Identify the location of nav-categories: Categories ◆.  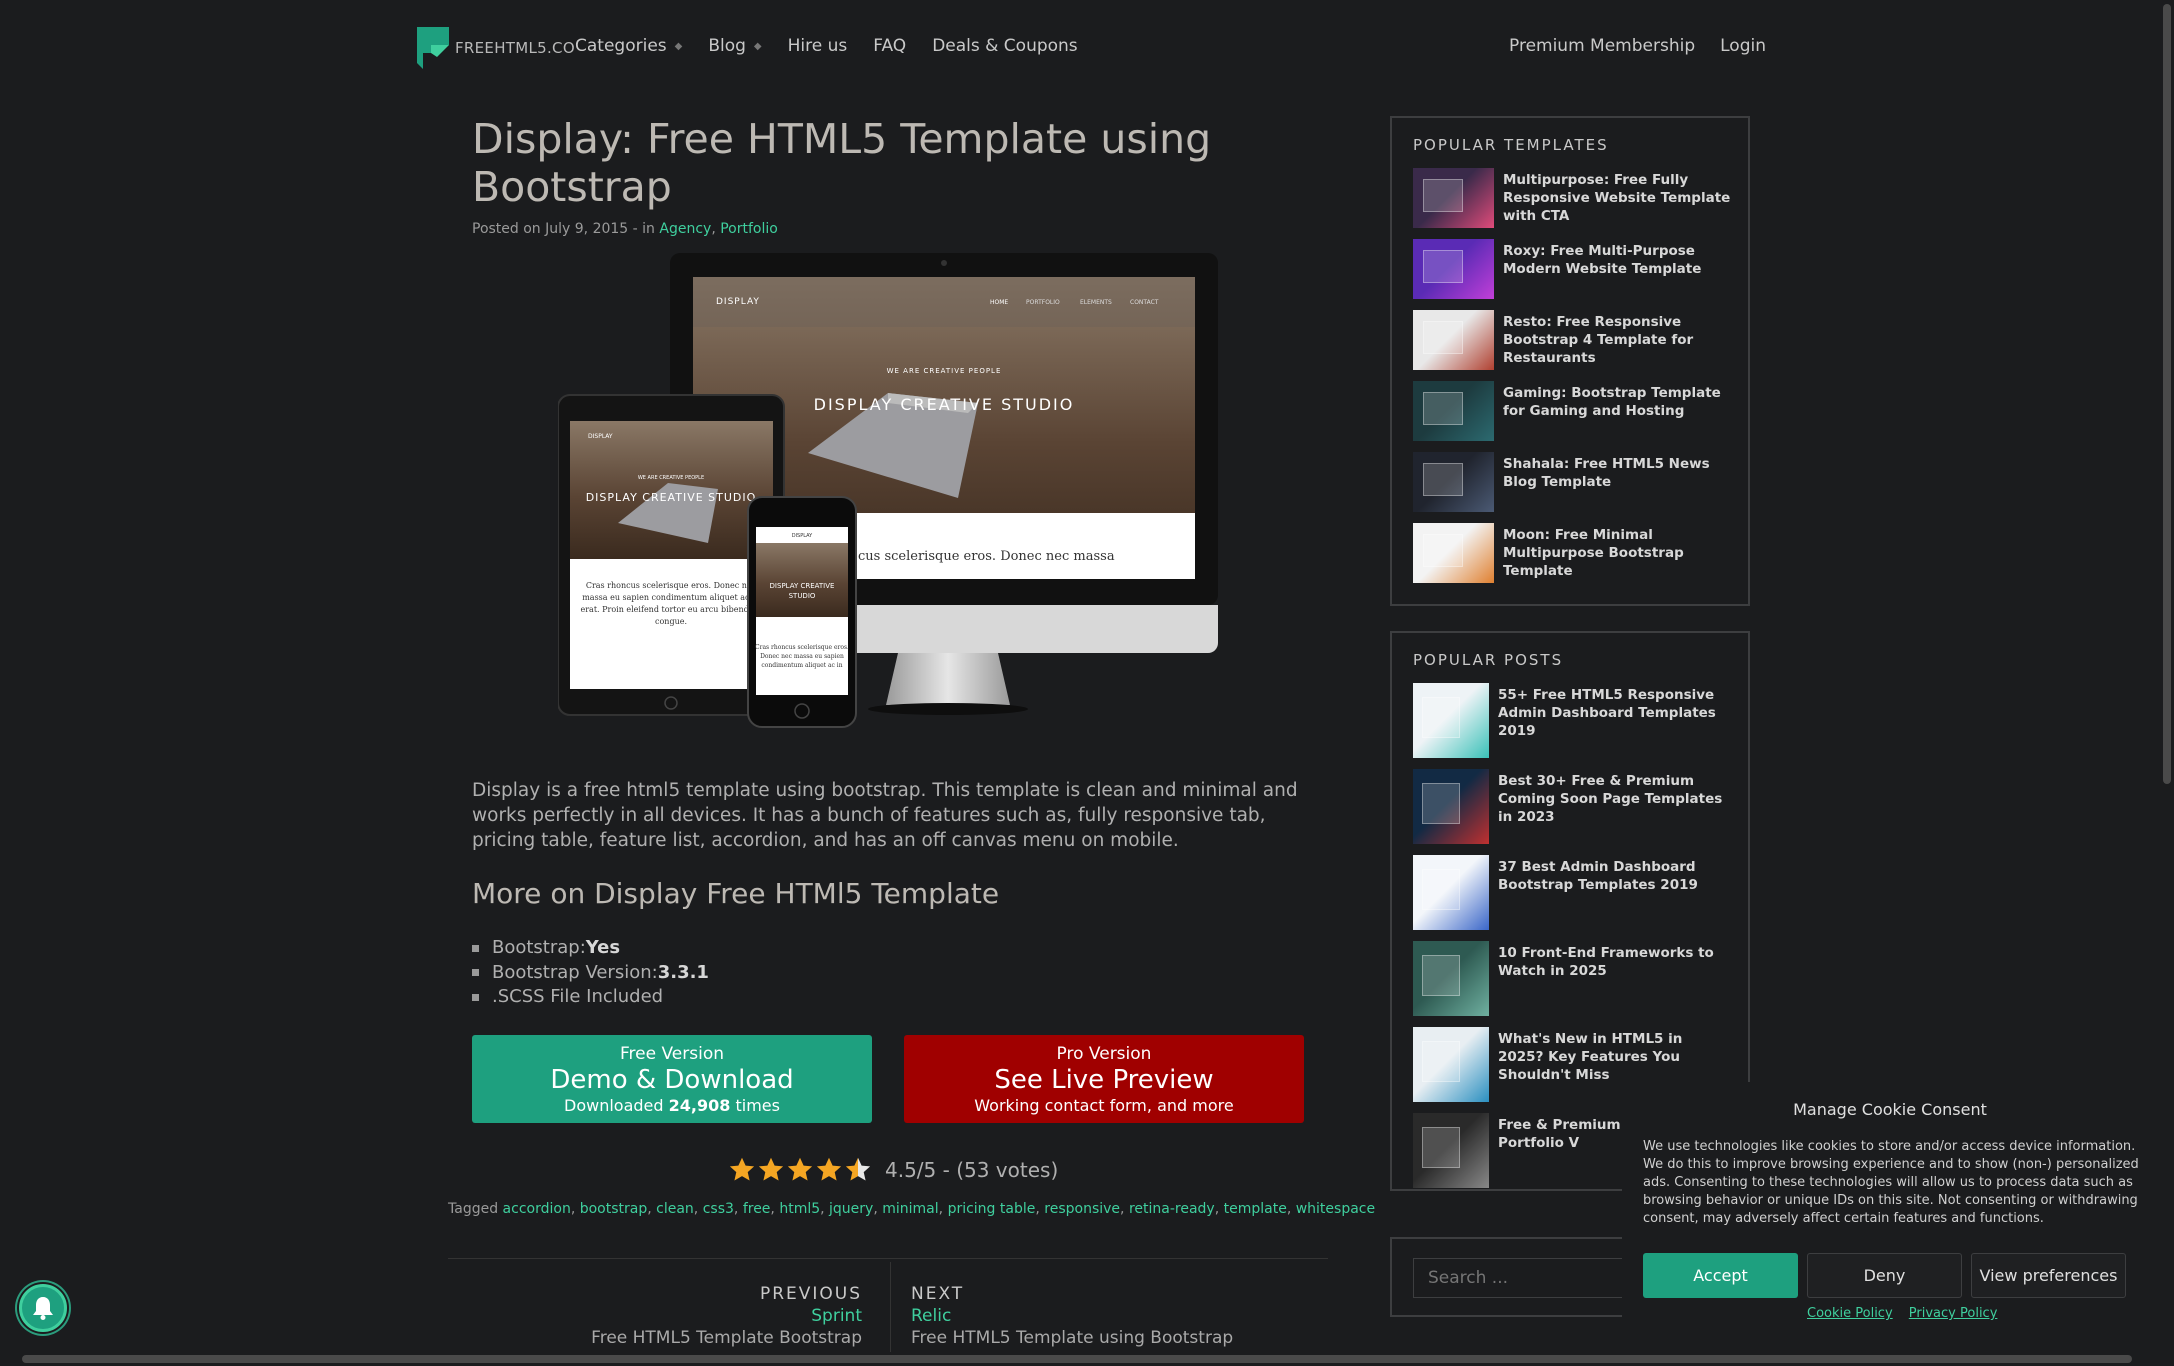
(628, 46).